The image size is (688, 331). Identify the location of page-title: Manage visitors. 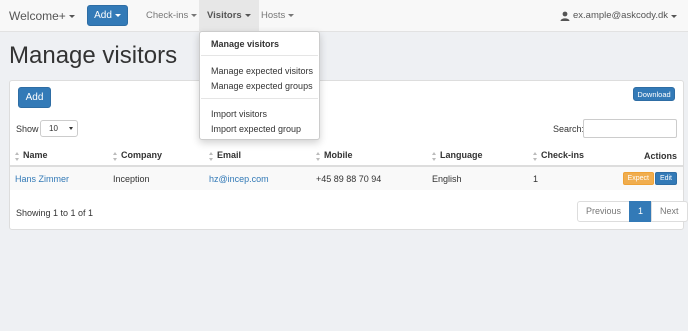
(93, 55).